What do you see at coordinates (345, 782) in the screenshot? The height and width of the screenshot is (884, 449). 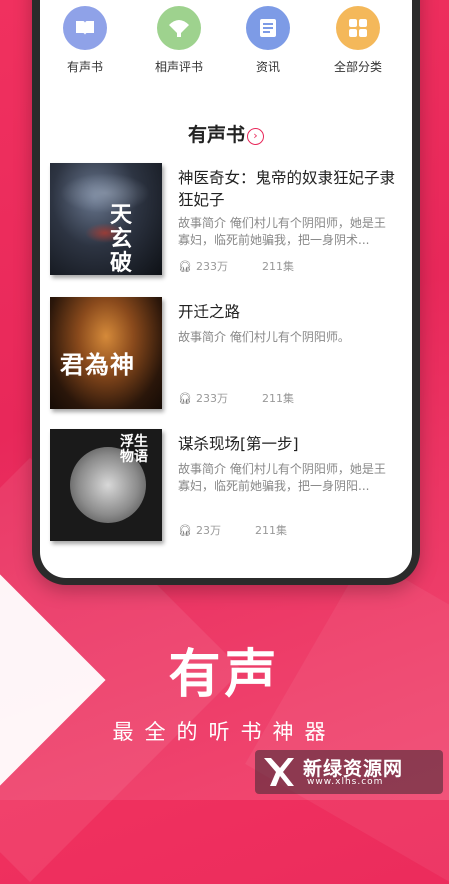 I see `watermark-url: www.xlhs.com` at bounding box center [345, 782].